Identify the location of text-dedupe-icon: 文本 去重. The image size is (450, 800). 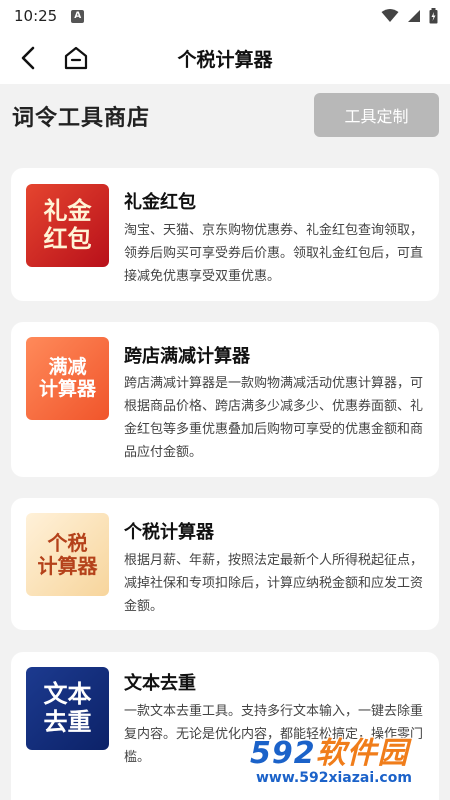
(67, 708).